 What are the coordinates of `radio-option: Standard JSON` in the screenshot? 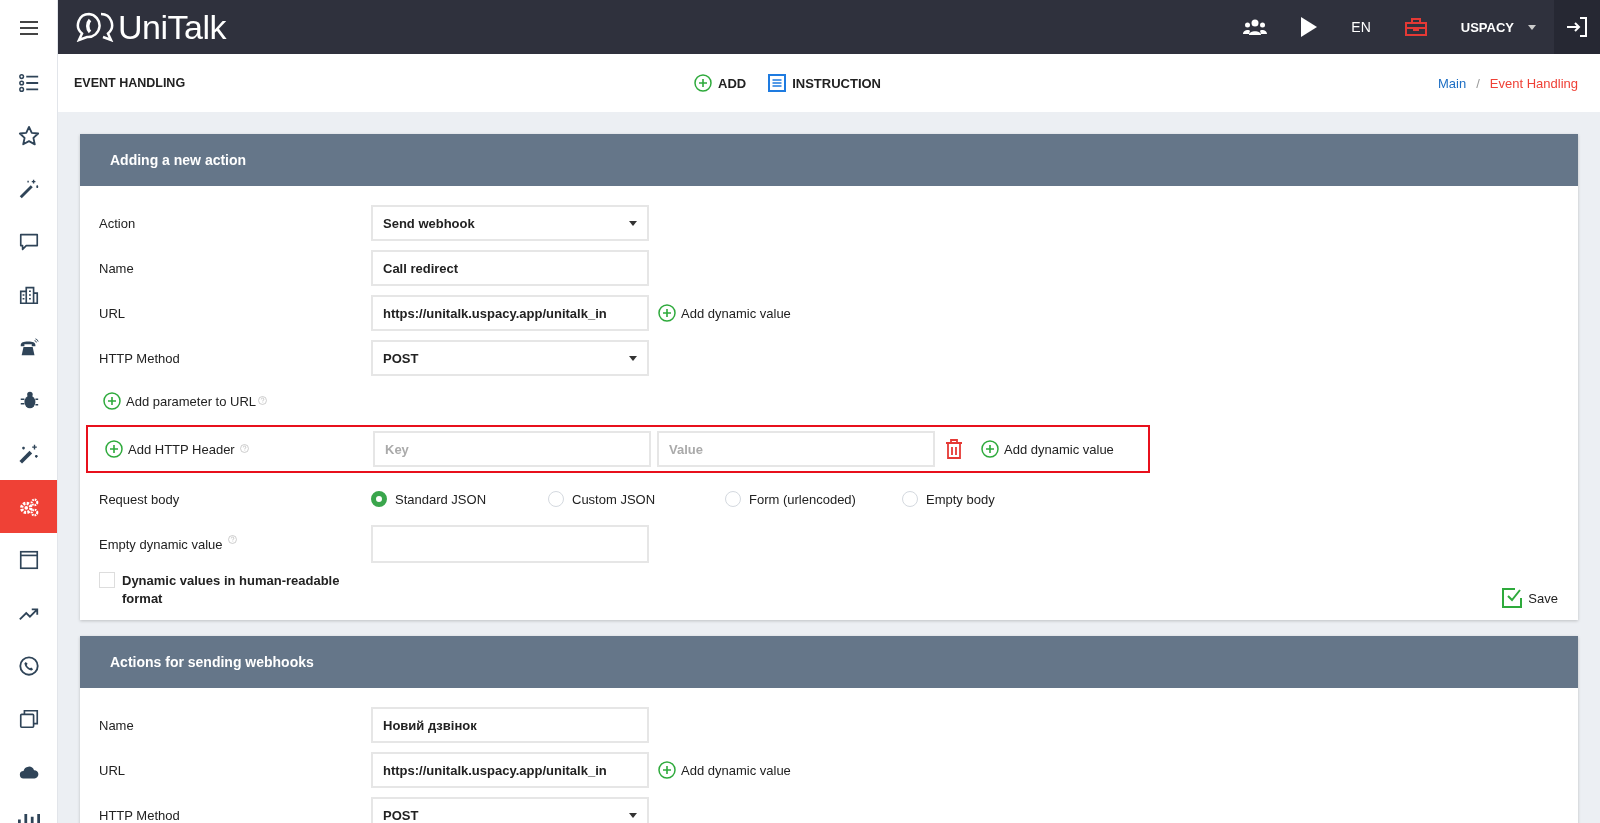 It's located at (459, 499).